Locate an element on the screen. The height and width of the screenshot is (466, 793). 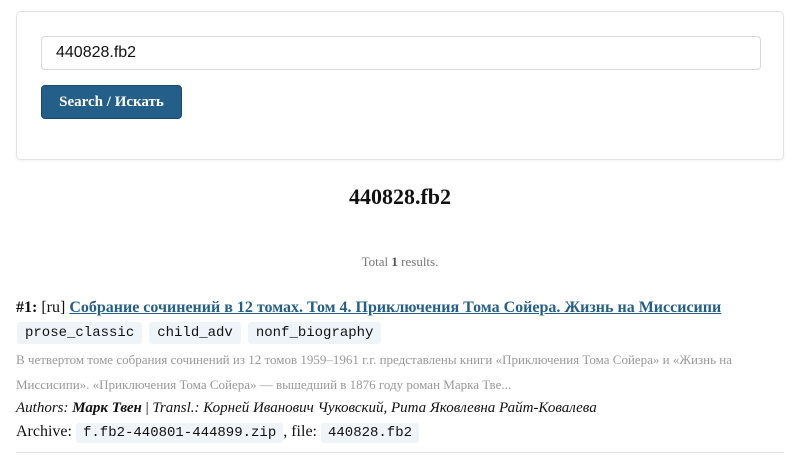
result-divider is located at coordinates (400, 452).